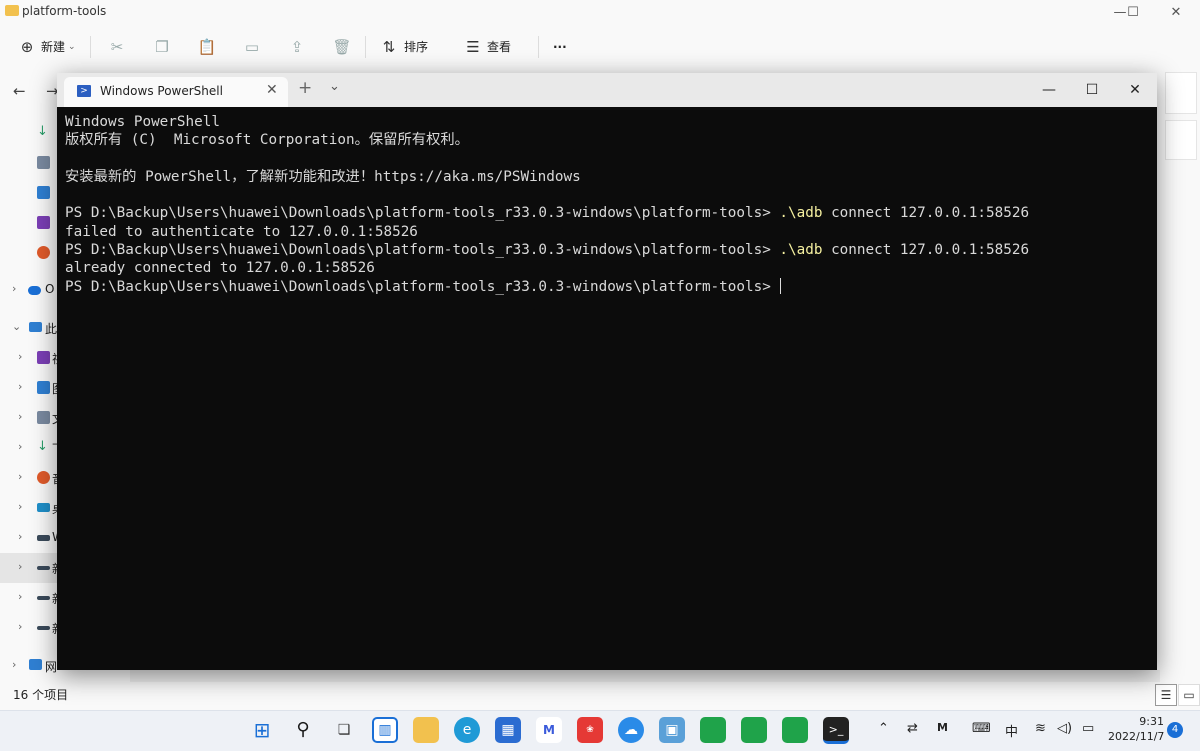 Image resolution: width=1200 pixels, height=751 pixels. What do you see at coordinates (32, 508) in the screenshot?
I see `sidebar-item: › 桌` at bounding box center [32, 508].